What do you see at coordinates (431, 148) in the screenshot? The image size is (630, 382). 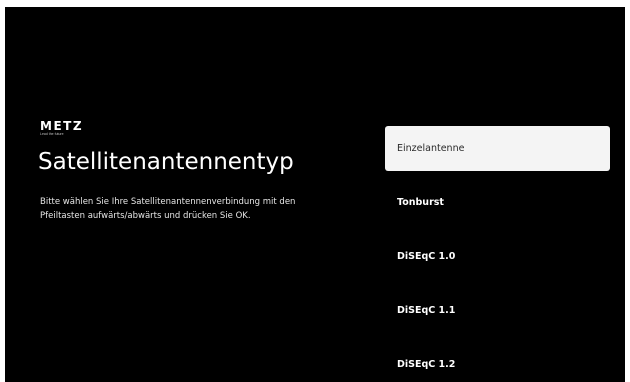 I see `option-label: Einzelantenne` at bounding box center [431, 148].